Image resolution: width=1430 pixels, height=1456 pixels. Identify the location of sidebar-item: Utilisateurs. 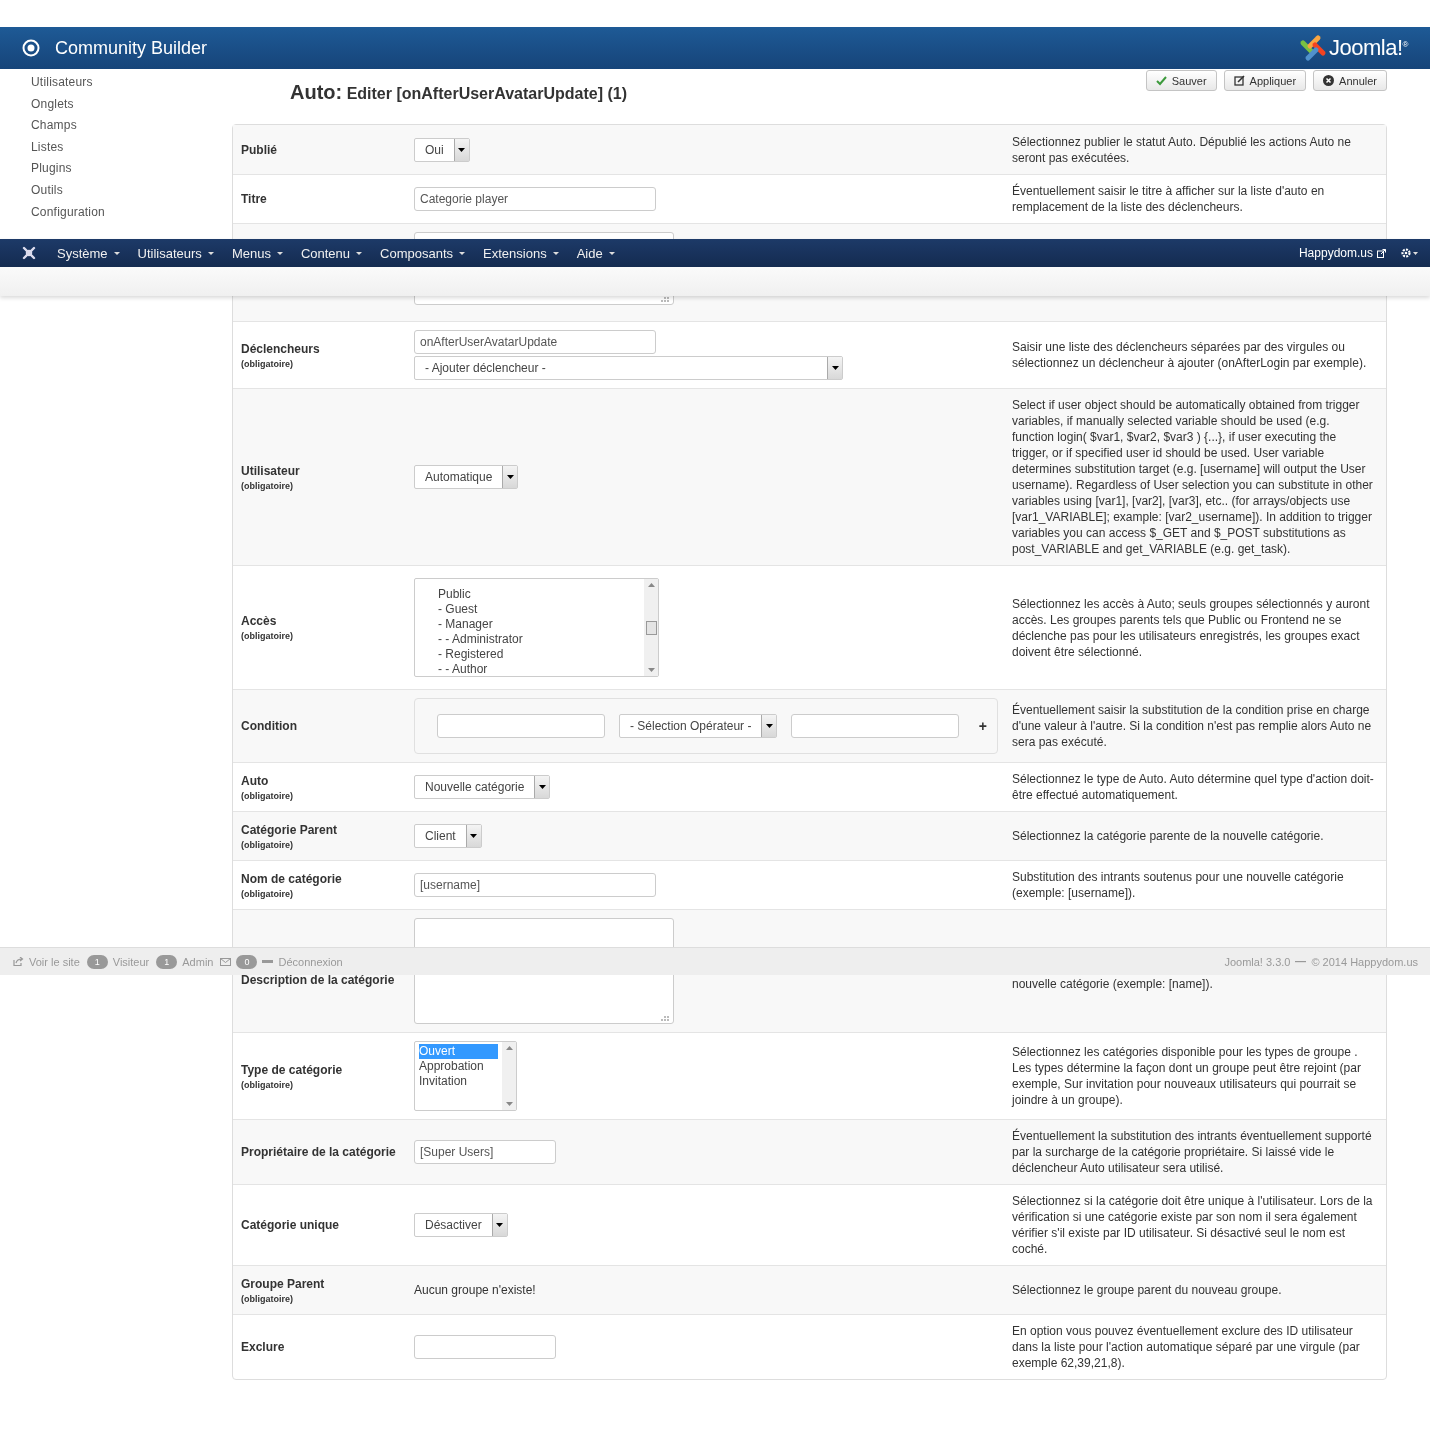
(131, 83).